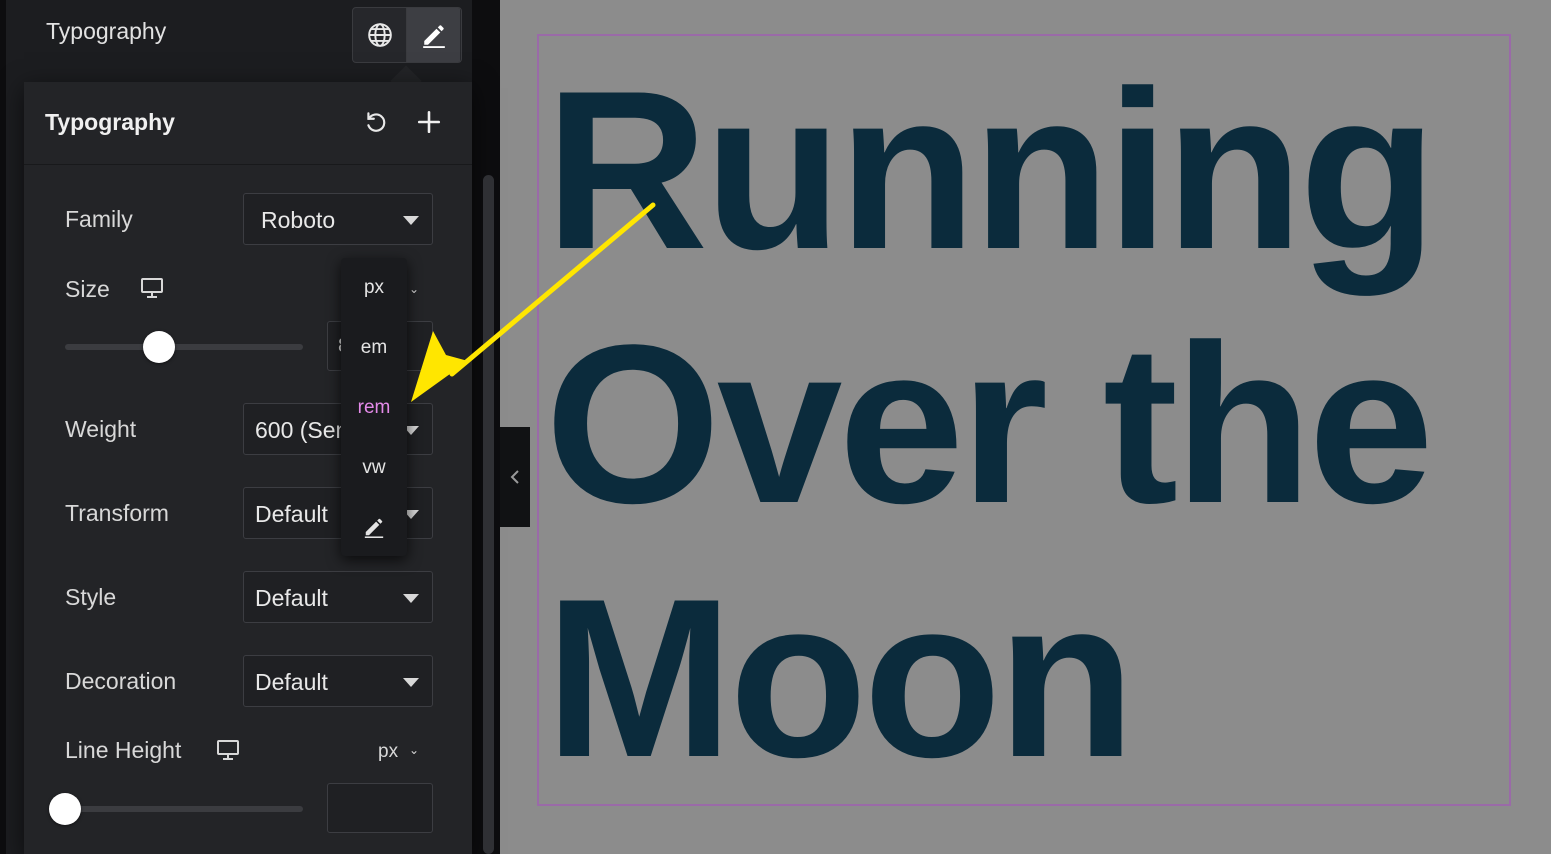  What do you see at coordinates (552, 289) in the screenshot?
I see `annotation-arrow-shaft` at bounding box center [552, 289].